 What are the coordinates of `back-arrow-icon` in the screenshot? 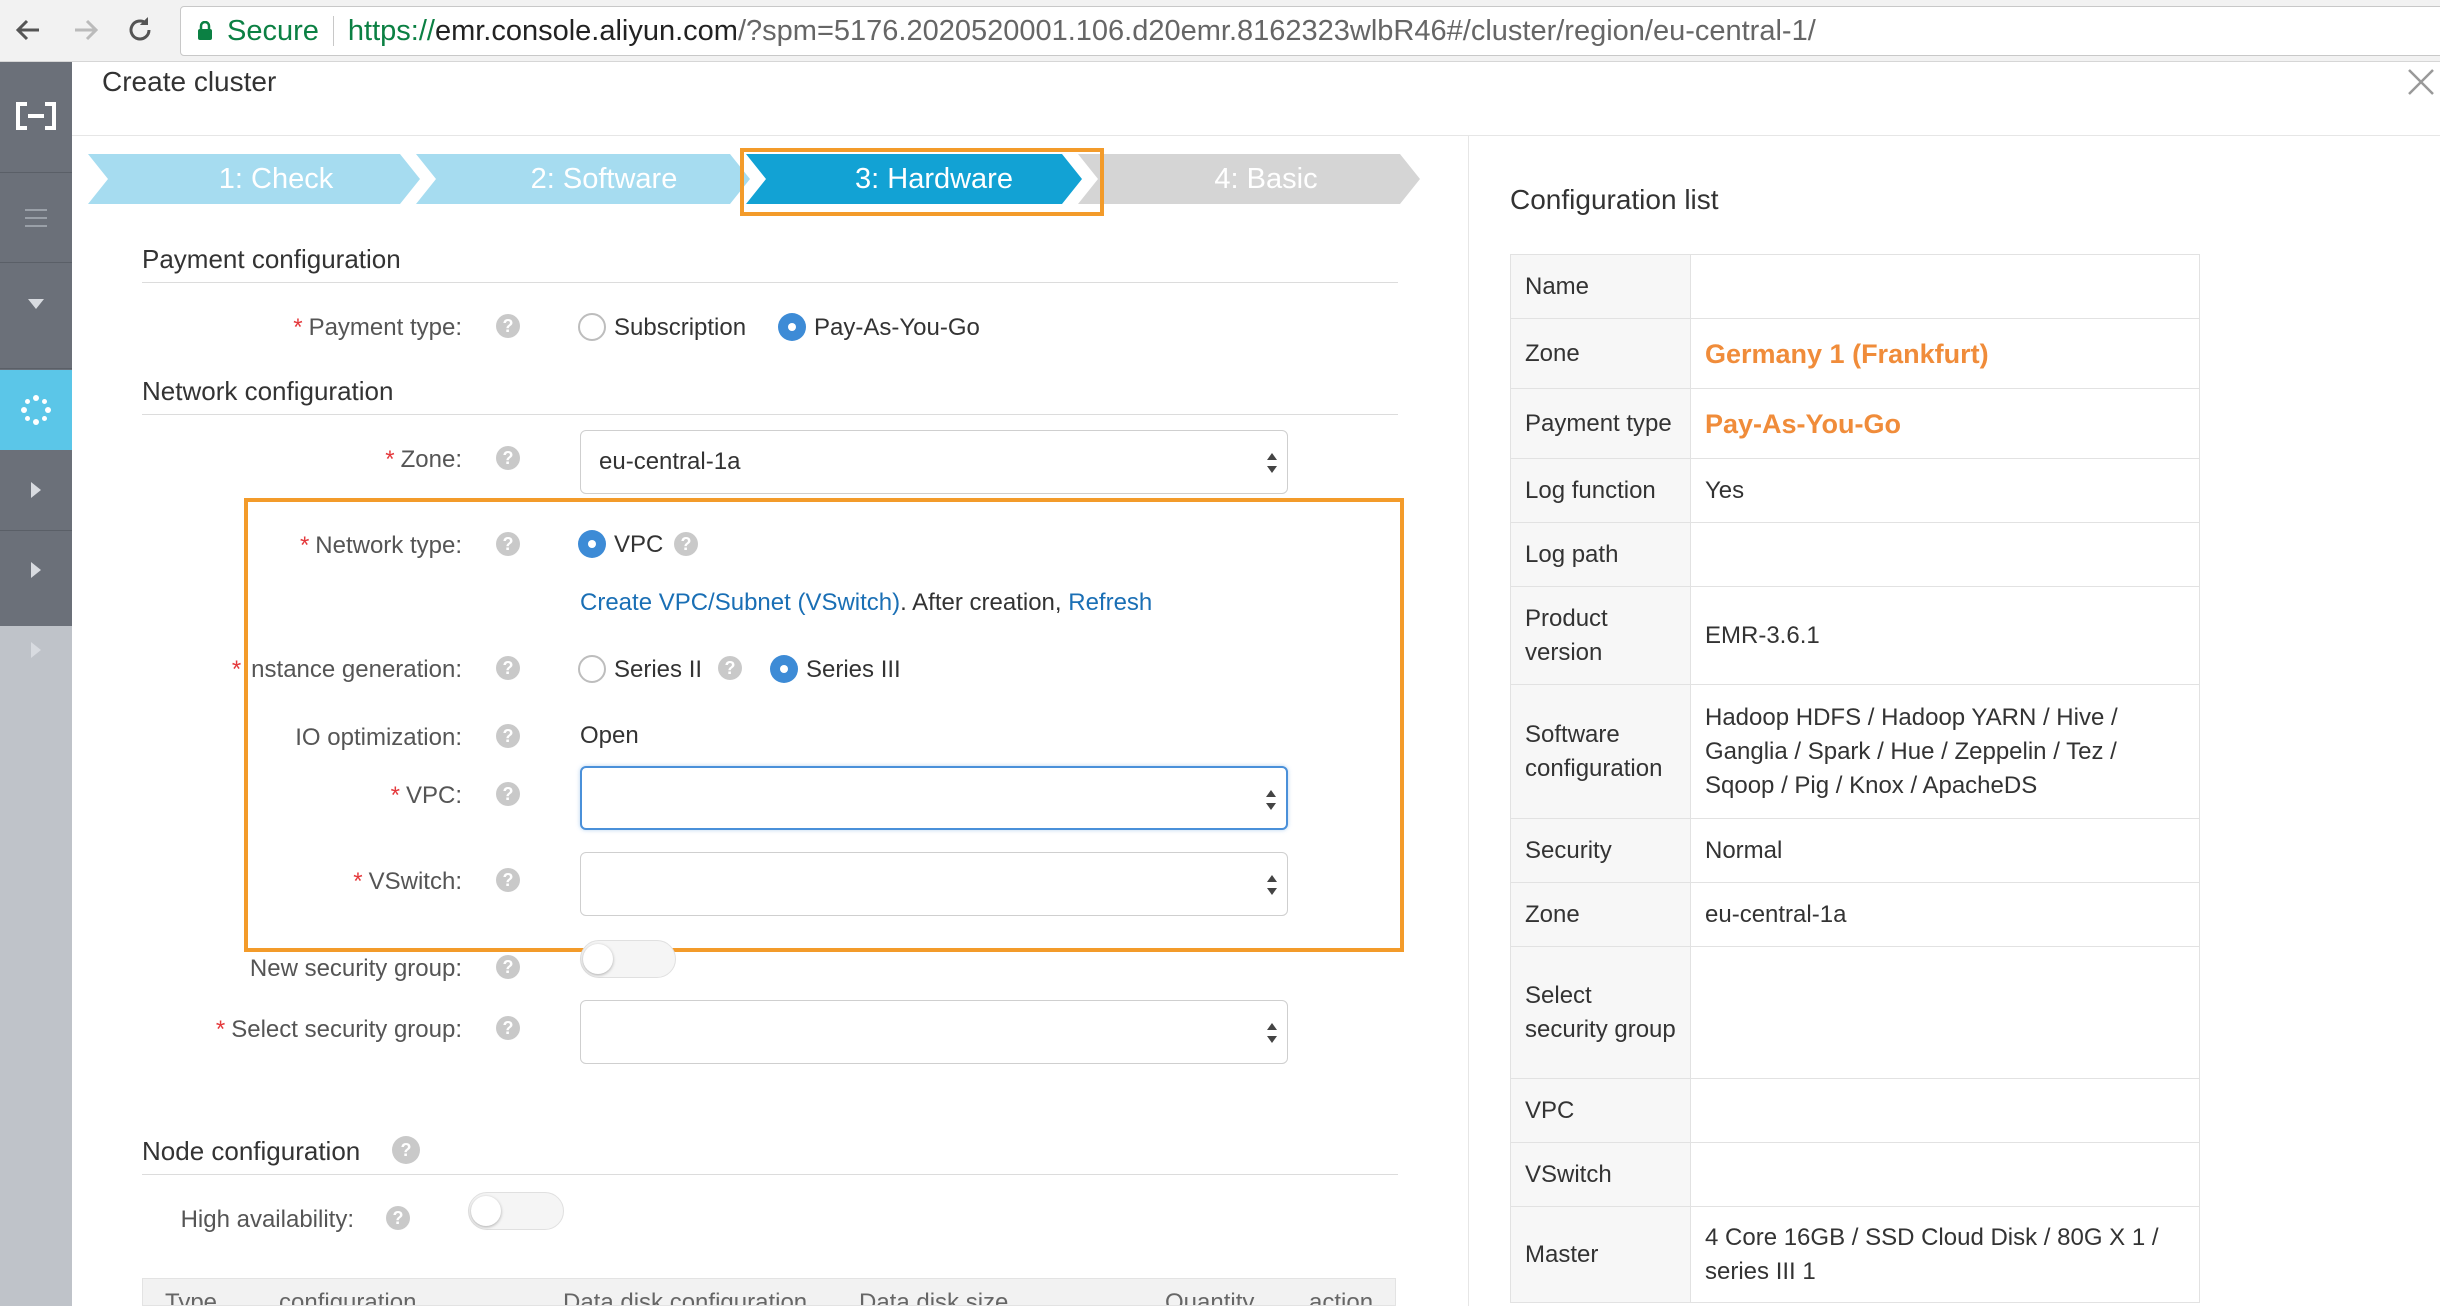 It's located at (27, 30).